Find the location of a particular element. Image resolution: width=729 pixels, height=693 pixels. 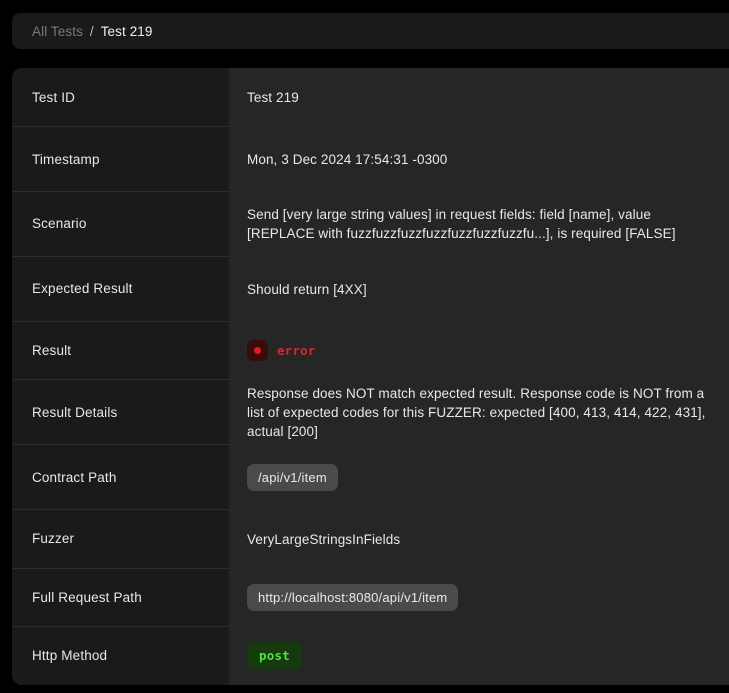

detail-label-result-details: Result Details is located at coordinates (120, 413).